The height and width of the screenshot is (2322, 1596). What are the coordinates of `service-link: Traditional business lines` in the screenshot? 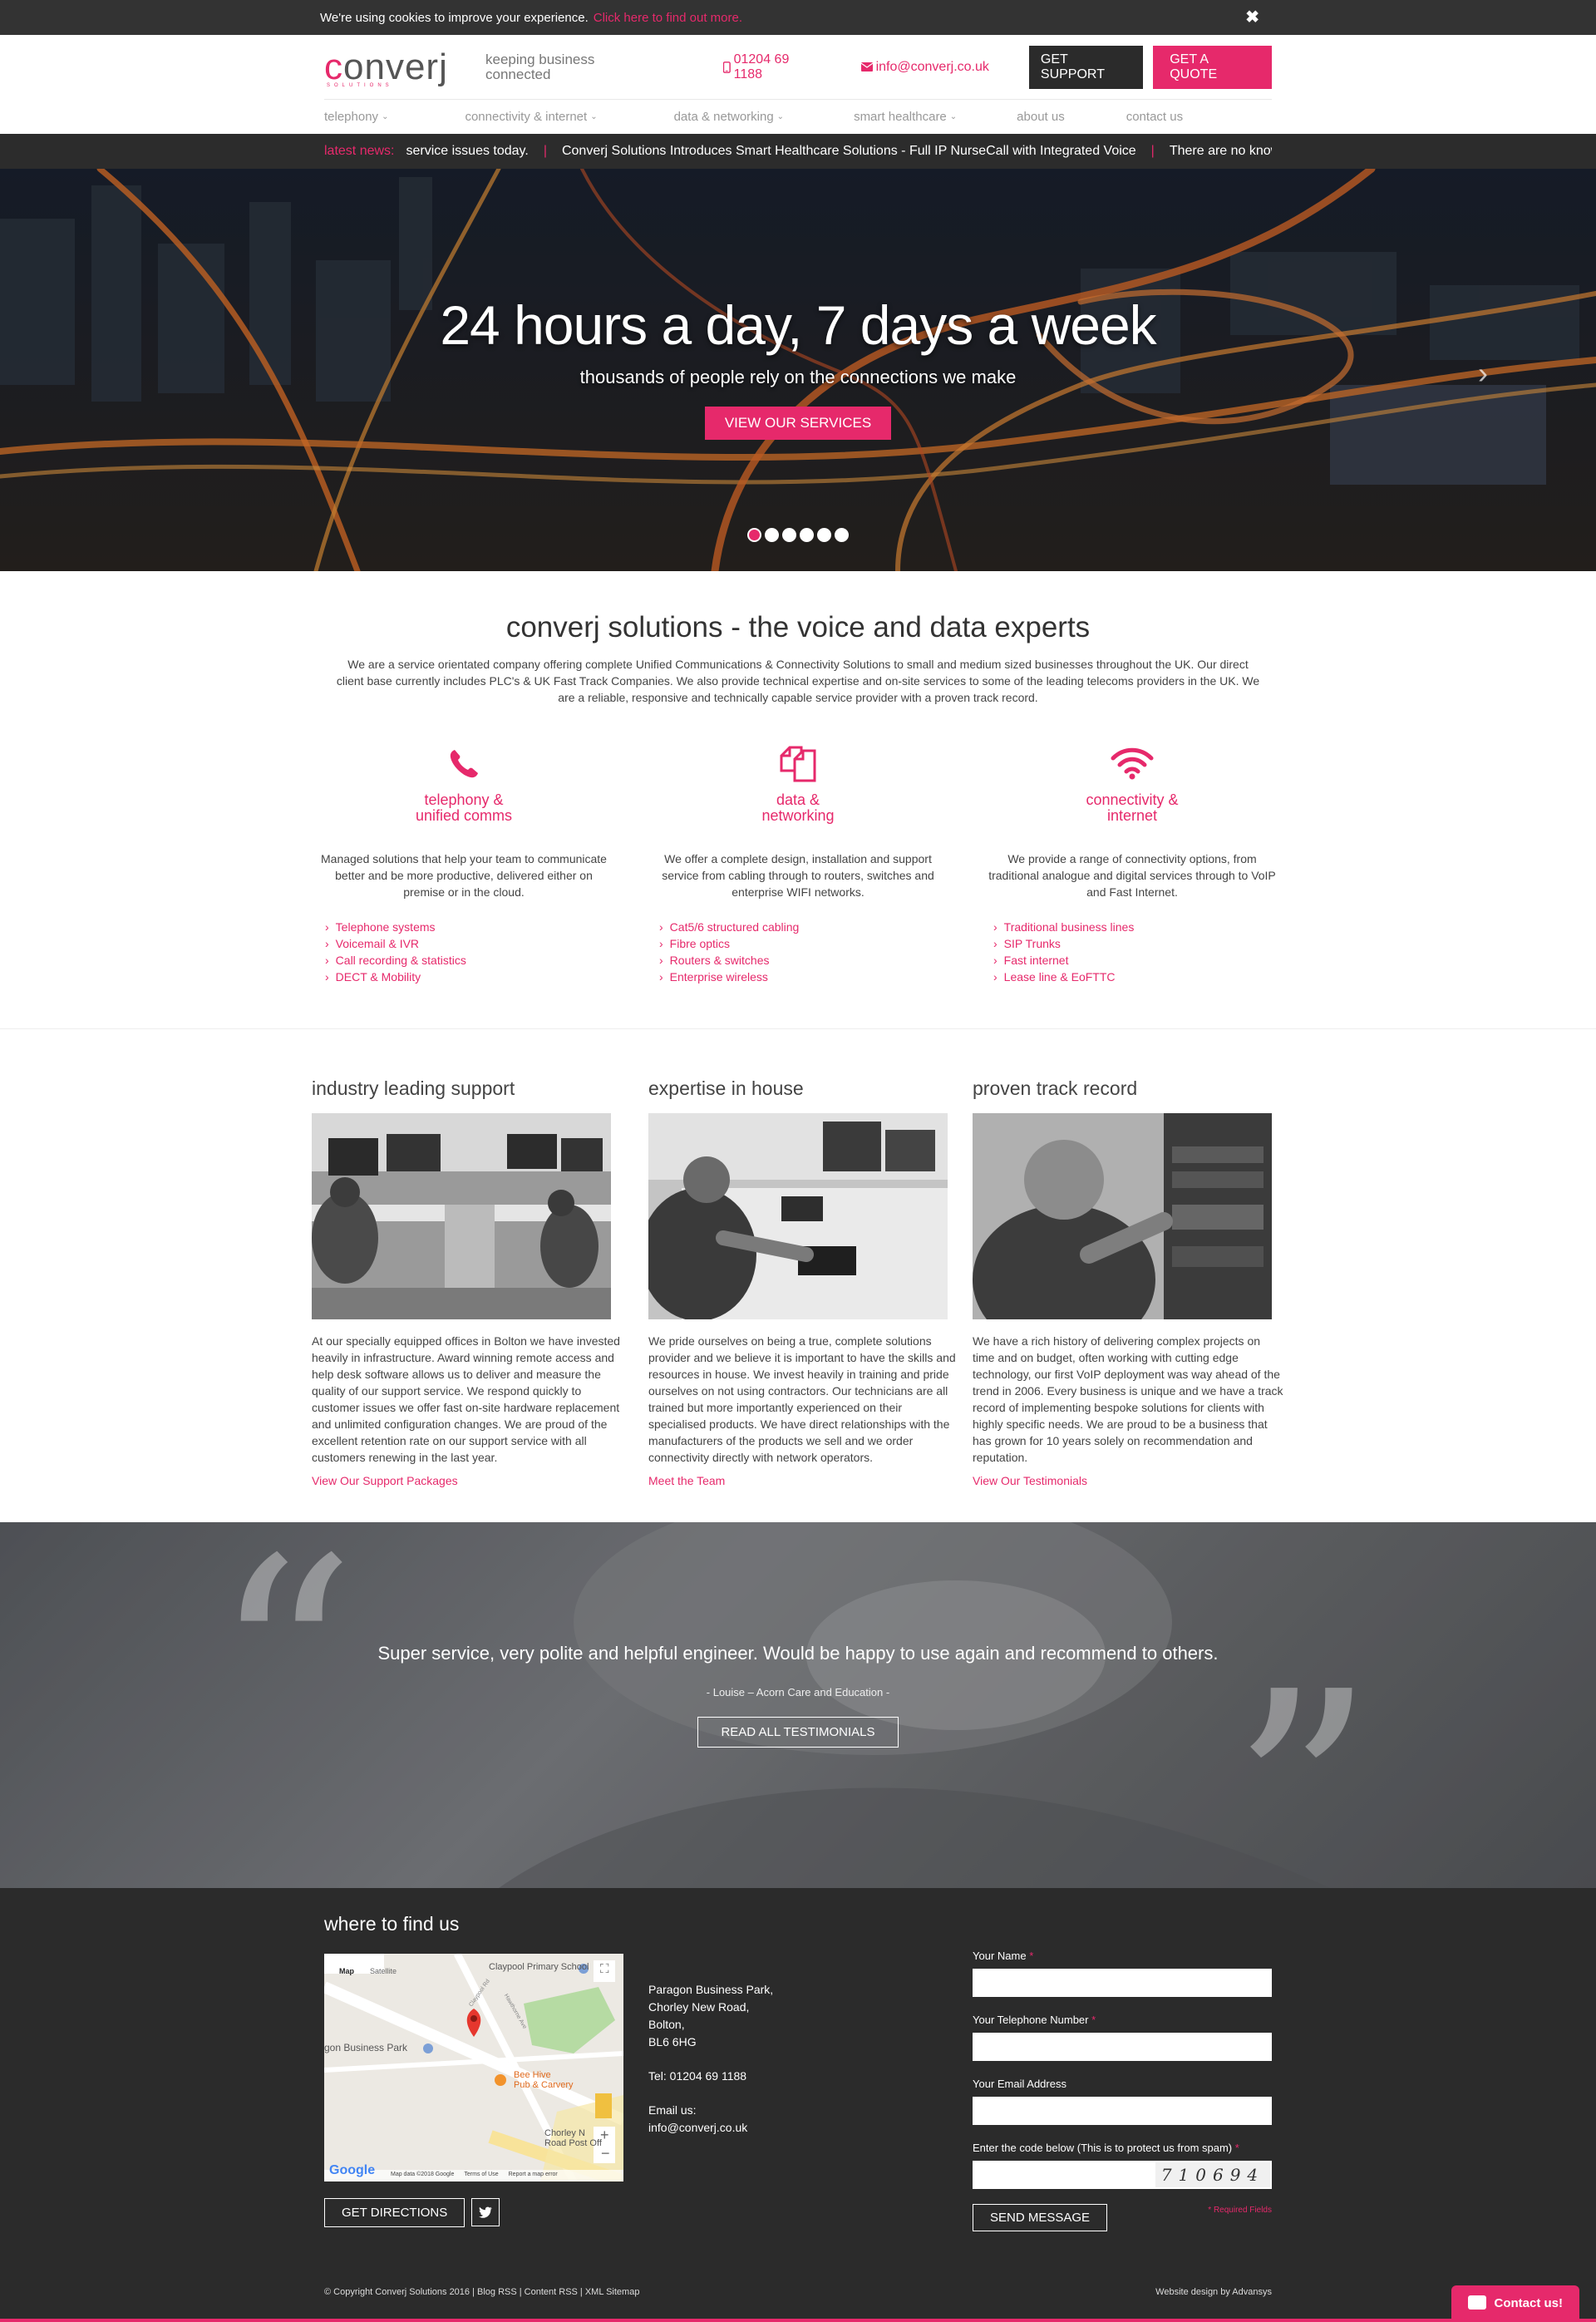 It's located at (1135, 927).